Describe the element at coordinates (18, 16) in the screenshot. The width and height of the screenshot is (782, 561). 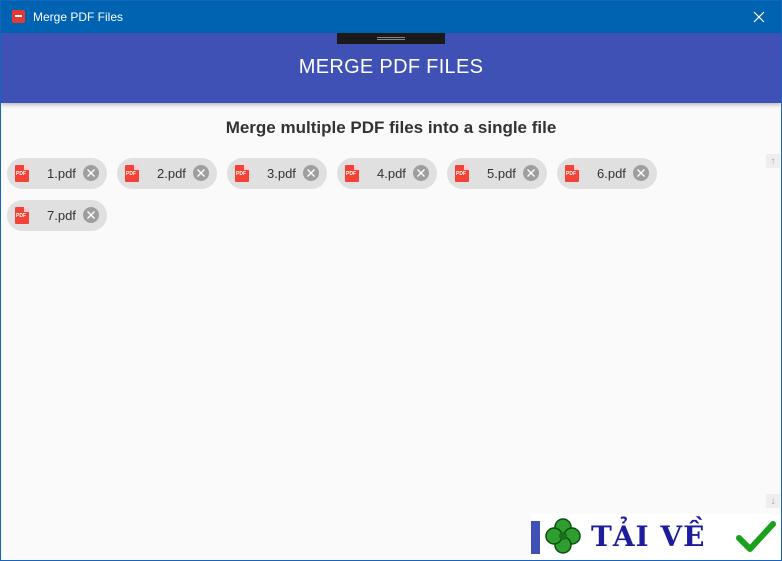
I see `pdf-app-icon` at that location.